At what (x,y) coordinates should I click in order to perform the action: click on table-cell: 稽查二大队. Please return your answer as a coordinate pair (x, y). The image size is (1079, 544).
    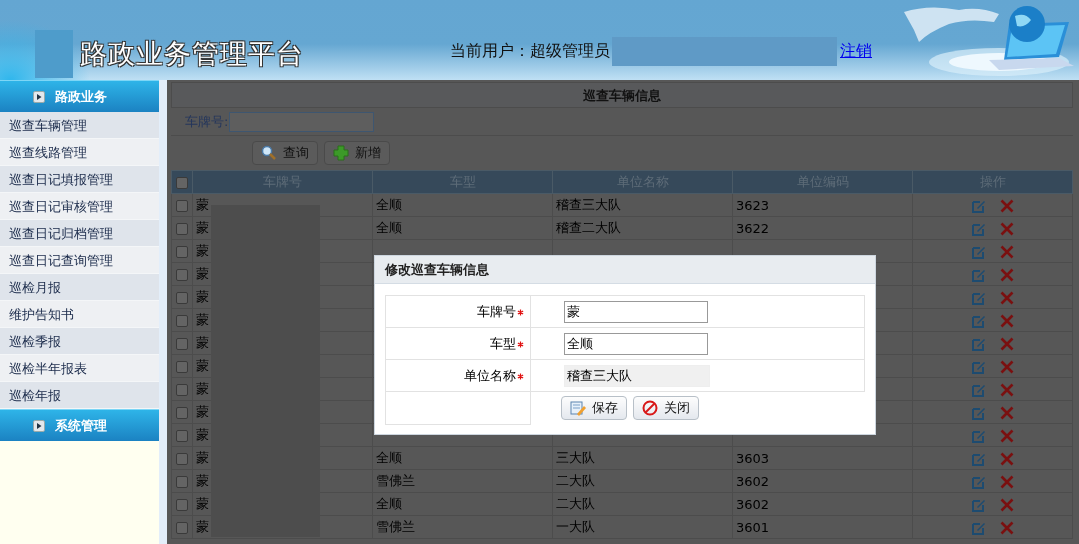
    Looking at the image, I should click on (588, 227).